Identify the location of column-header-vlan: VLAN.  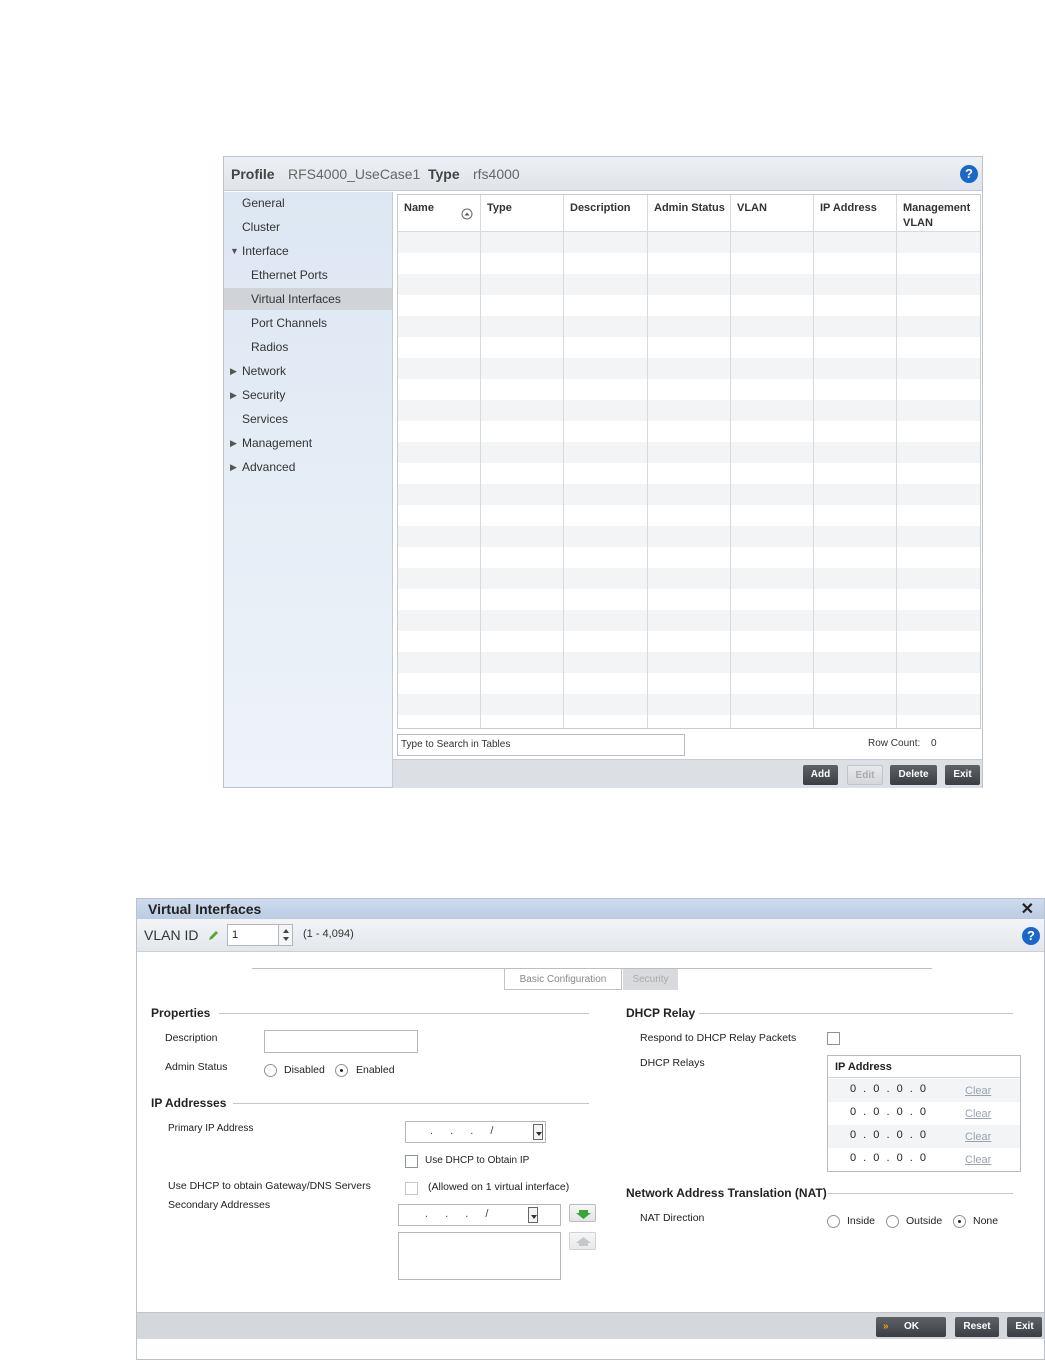
(772, 213).